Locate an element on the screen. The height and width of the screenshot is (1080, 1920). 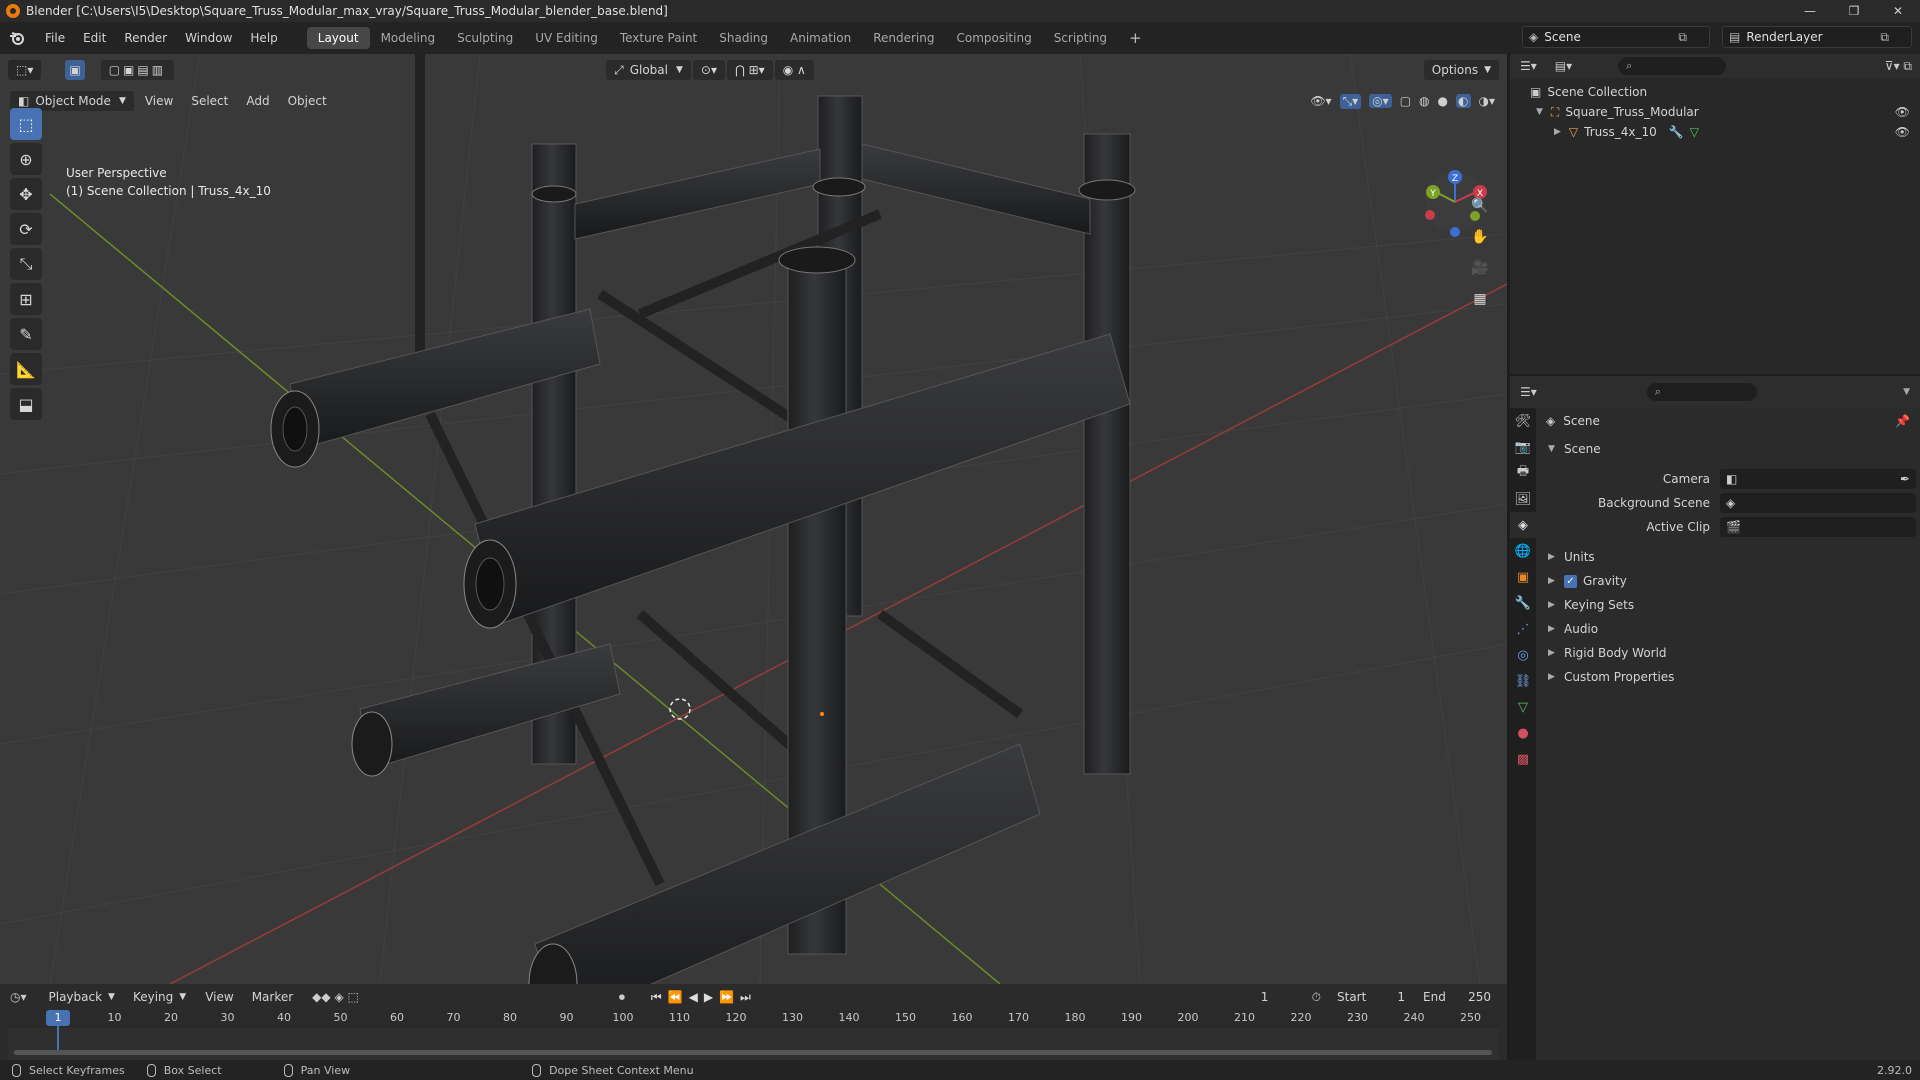
add-workspace-button: + is located at coordinates (1135, 38).